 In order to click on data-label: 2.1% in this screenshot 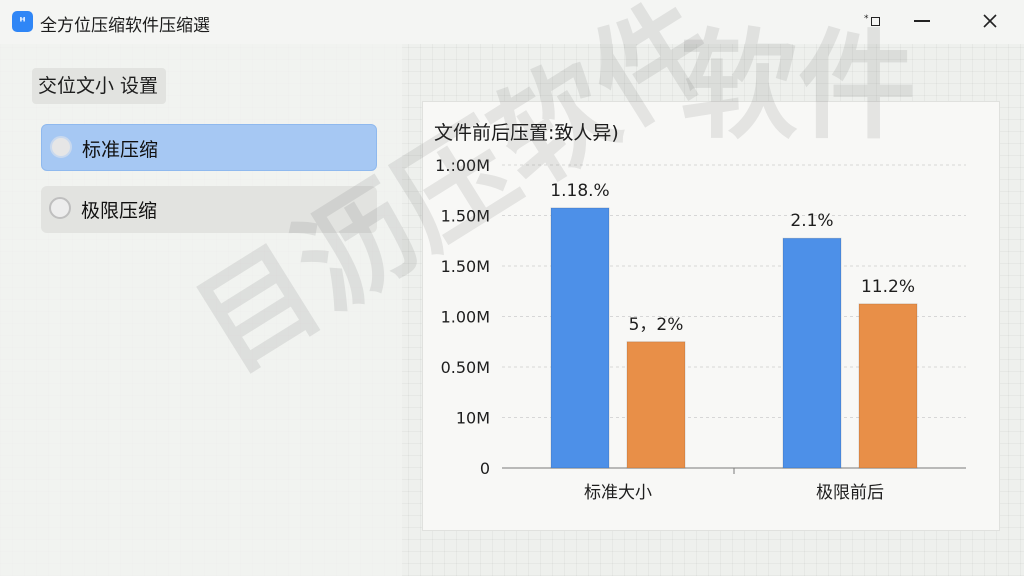, I will do `click(811, 221)`.